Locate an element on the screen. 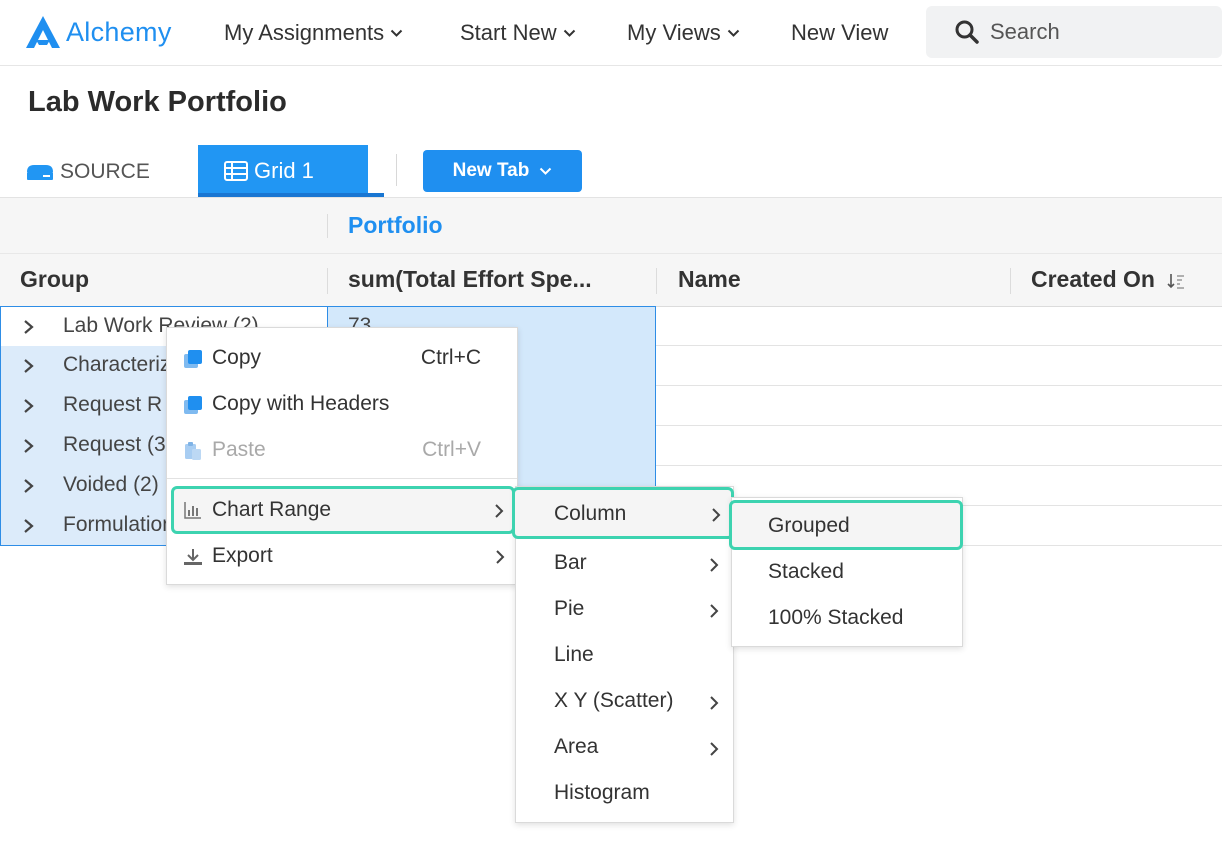 Image resolution: width=1222 pixels, height=848 pixels. submenu-item-grouped: Grouped is located at coordinates (846, 525).